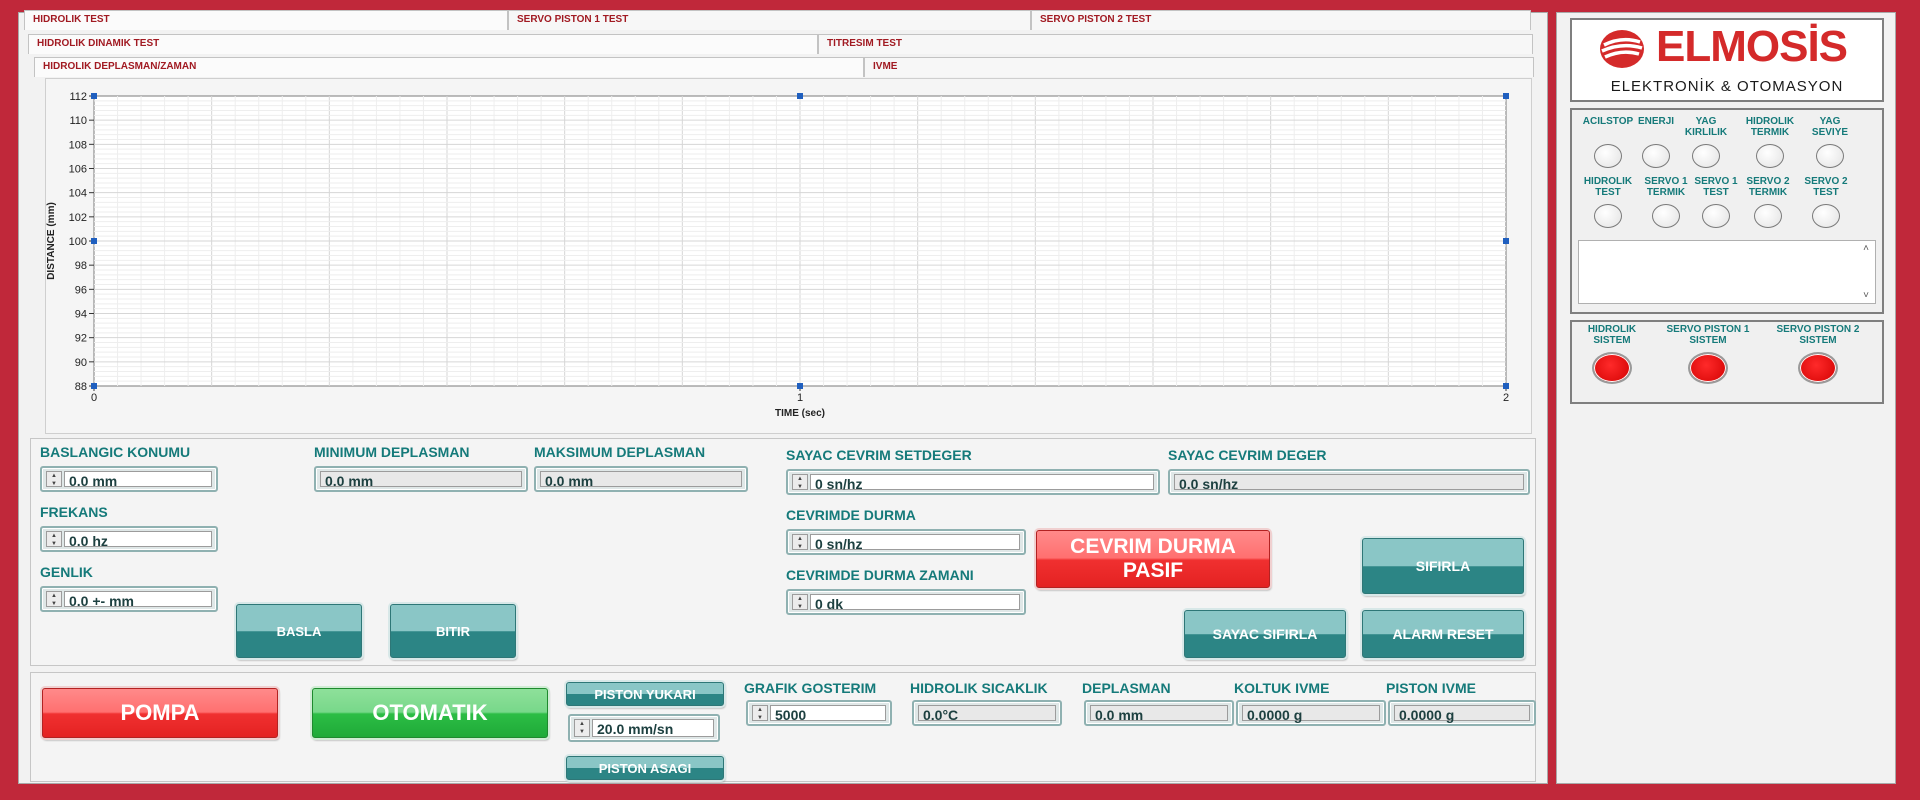  I want to click on tab-servo-piston-2-test: SERVO PISTON 2 TEST, so click(1281, 20).